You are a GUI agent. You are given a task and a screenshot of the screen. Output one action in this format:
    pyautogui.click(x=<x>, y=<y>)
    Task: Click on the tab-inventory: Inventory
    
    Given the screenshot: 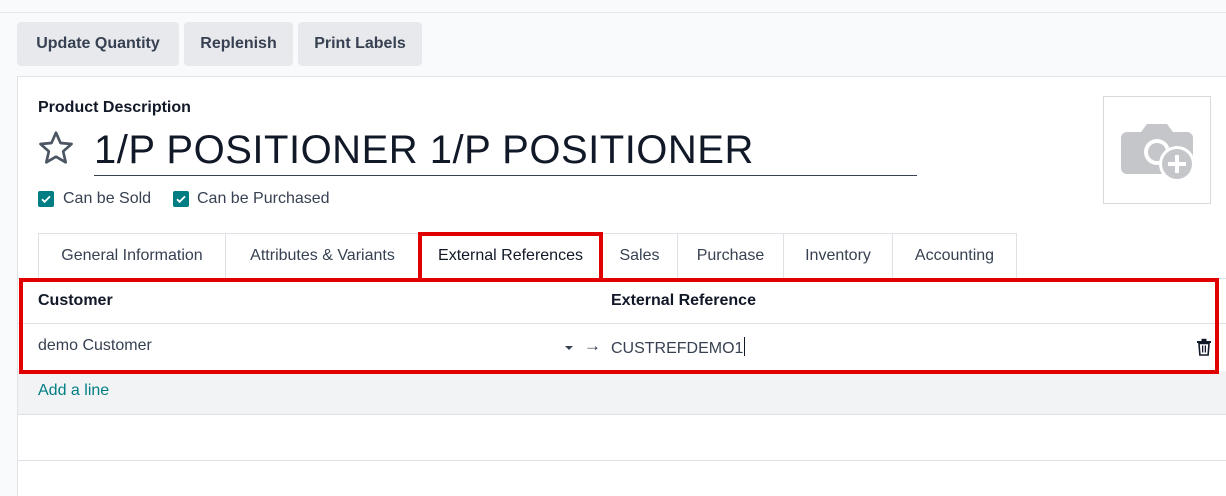 What is the action you would take?
    pyautogui.click(x=838, y=256)
    